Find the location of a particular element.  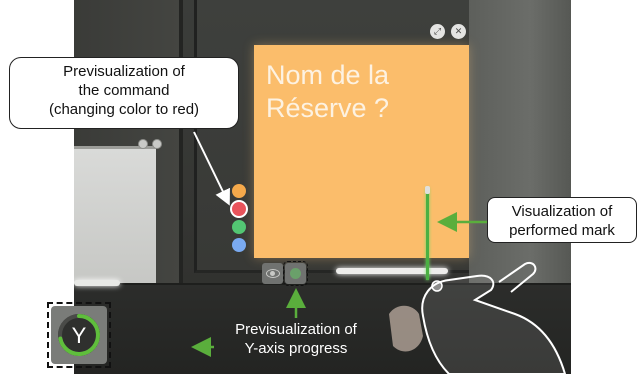

swatch-orange is located at coordinates (239, 191).